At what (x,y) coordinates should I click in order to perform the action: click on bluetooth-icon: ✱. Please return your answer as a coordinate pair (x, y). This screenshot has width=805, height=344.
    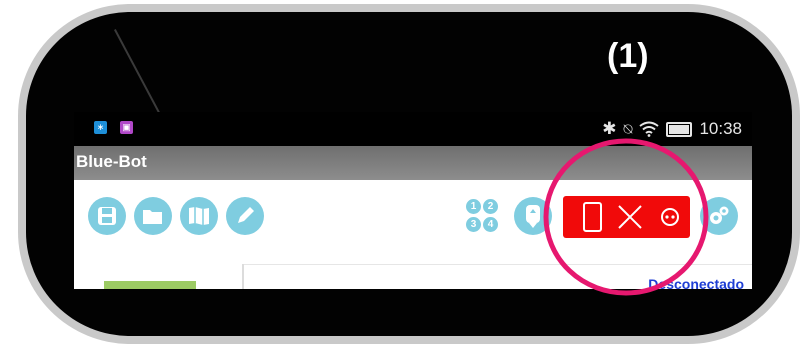
    Looking at the image, I should click on (609, 128).